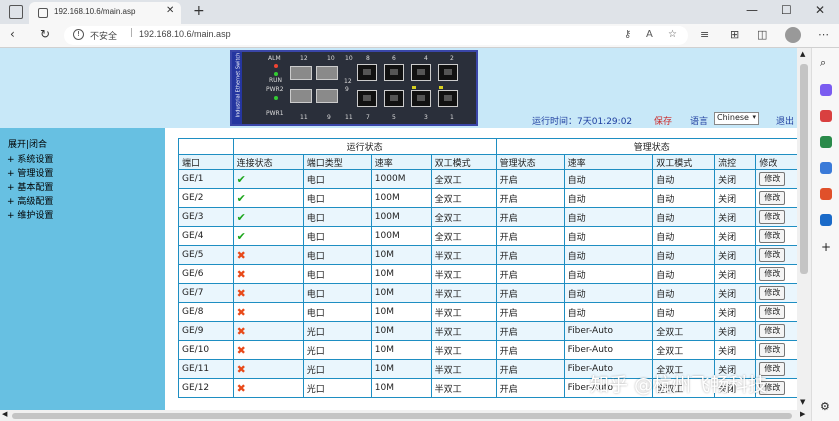 Image resolution: width=839 pixels, height=421 pixels. Describe the element at coordinates (12, 216) in the screenshot. I see `plus-icon: +` at that location.